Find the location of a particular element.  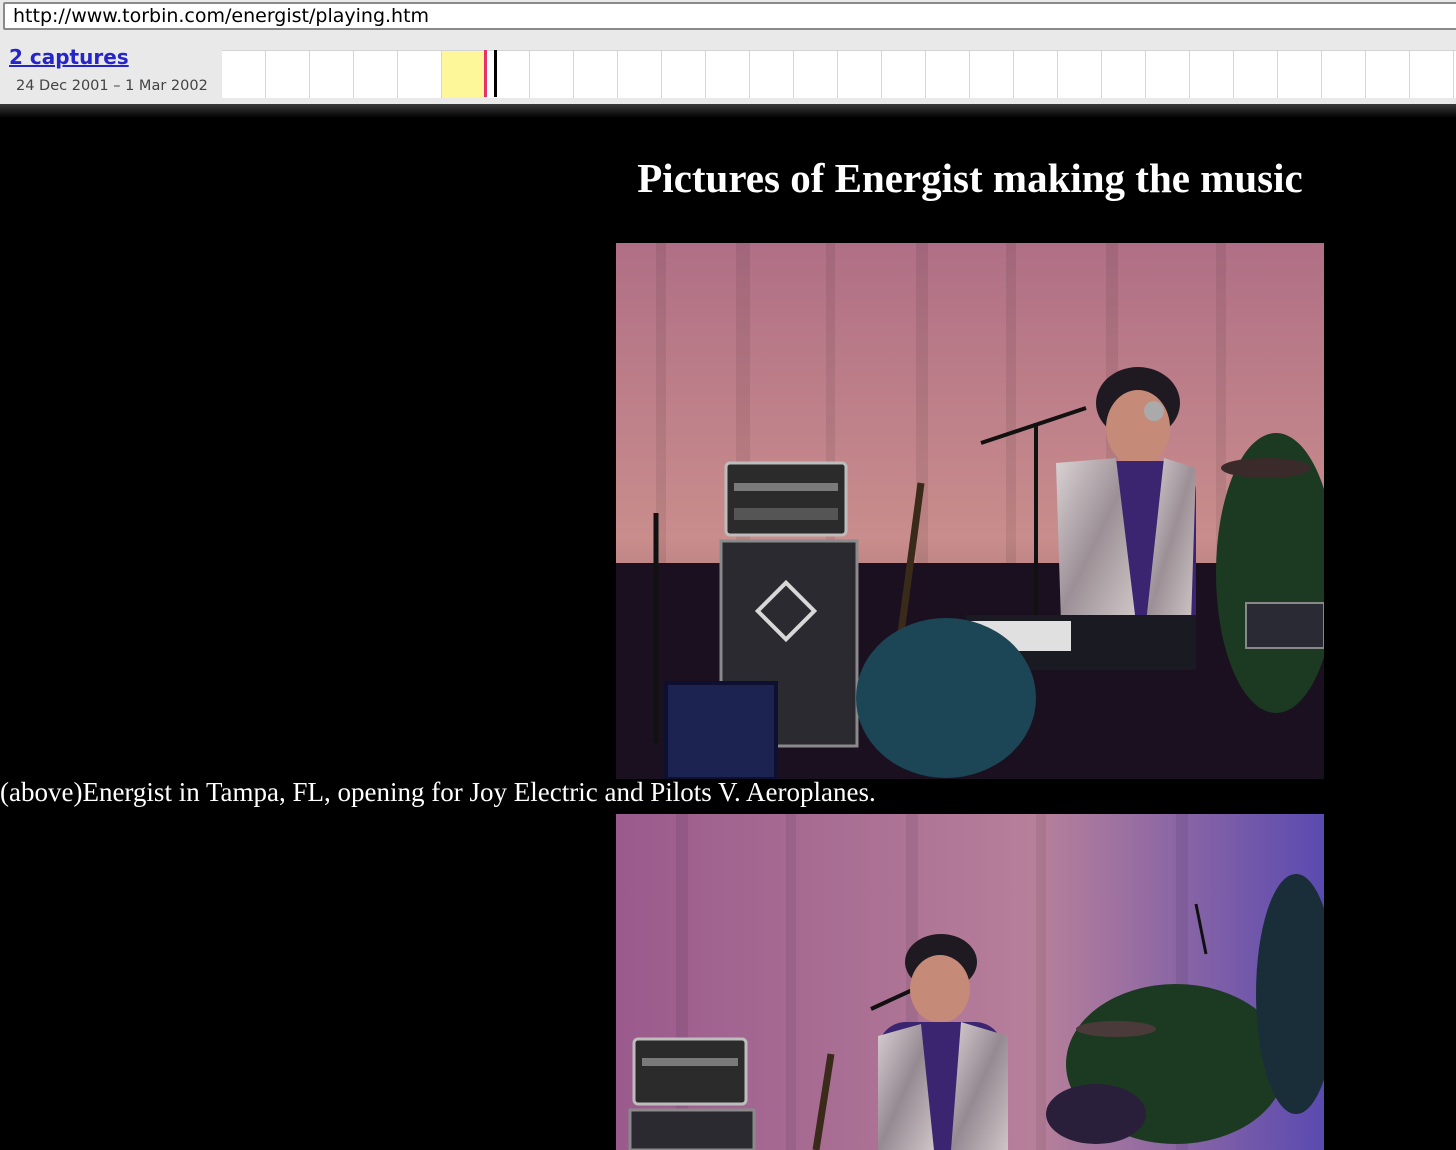

toolbar-shadow is located at coordinates (728, 111).